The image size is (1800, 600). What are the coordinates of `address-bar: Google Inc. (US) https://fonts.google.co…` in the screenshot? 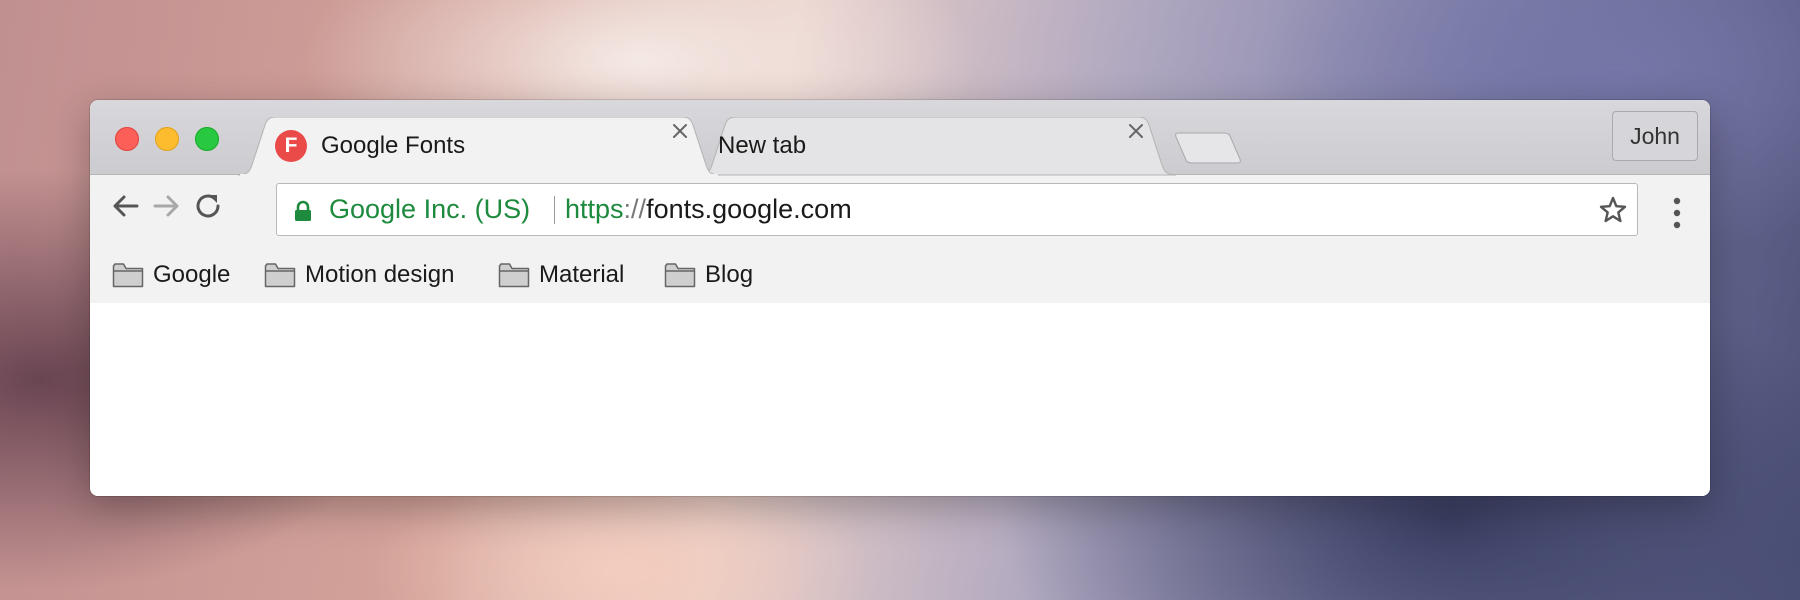 It's located at (957, 209).